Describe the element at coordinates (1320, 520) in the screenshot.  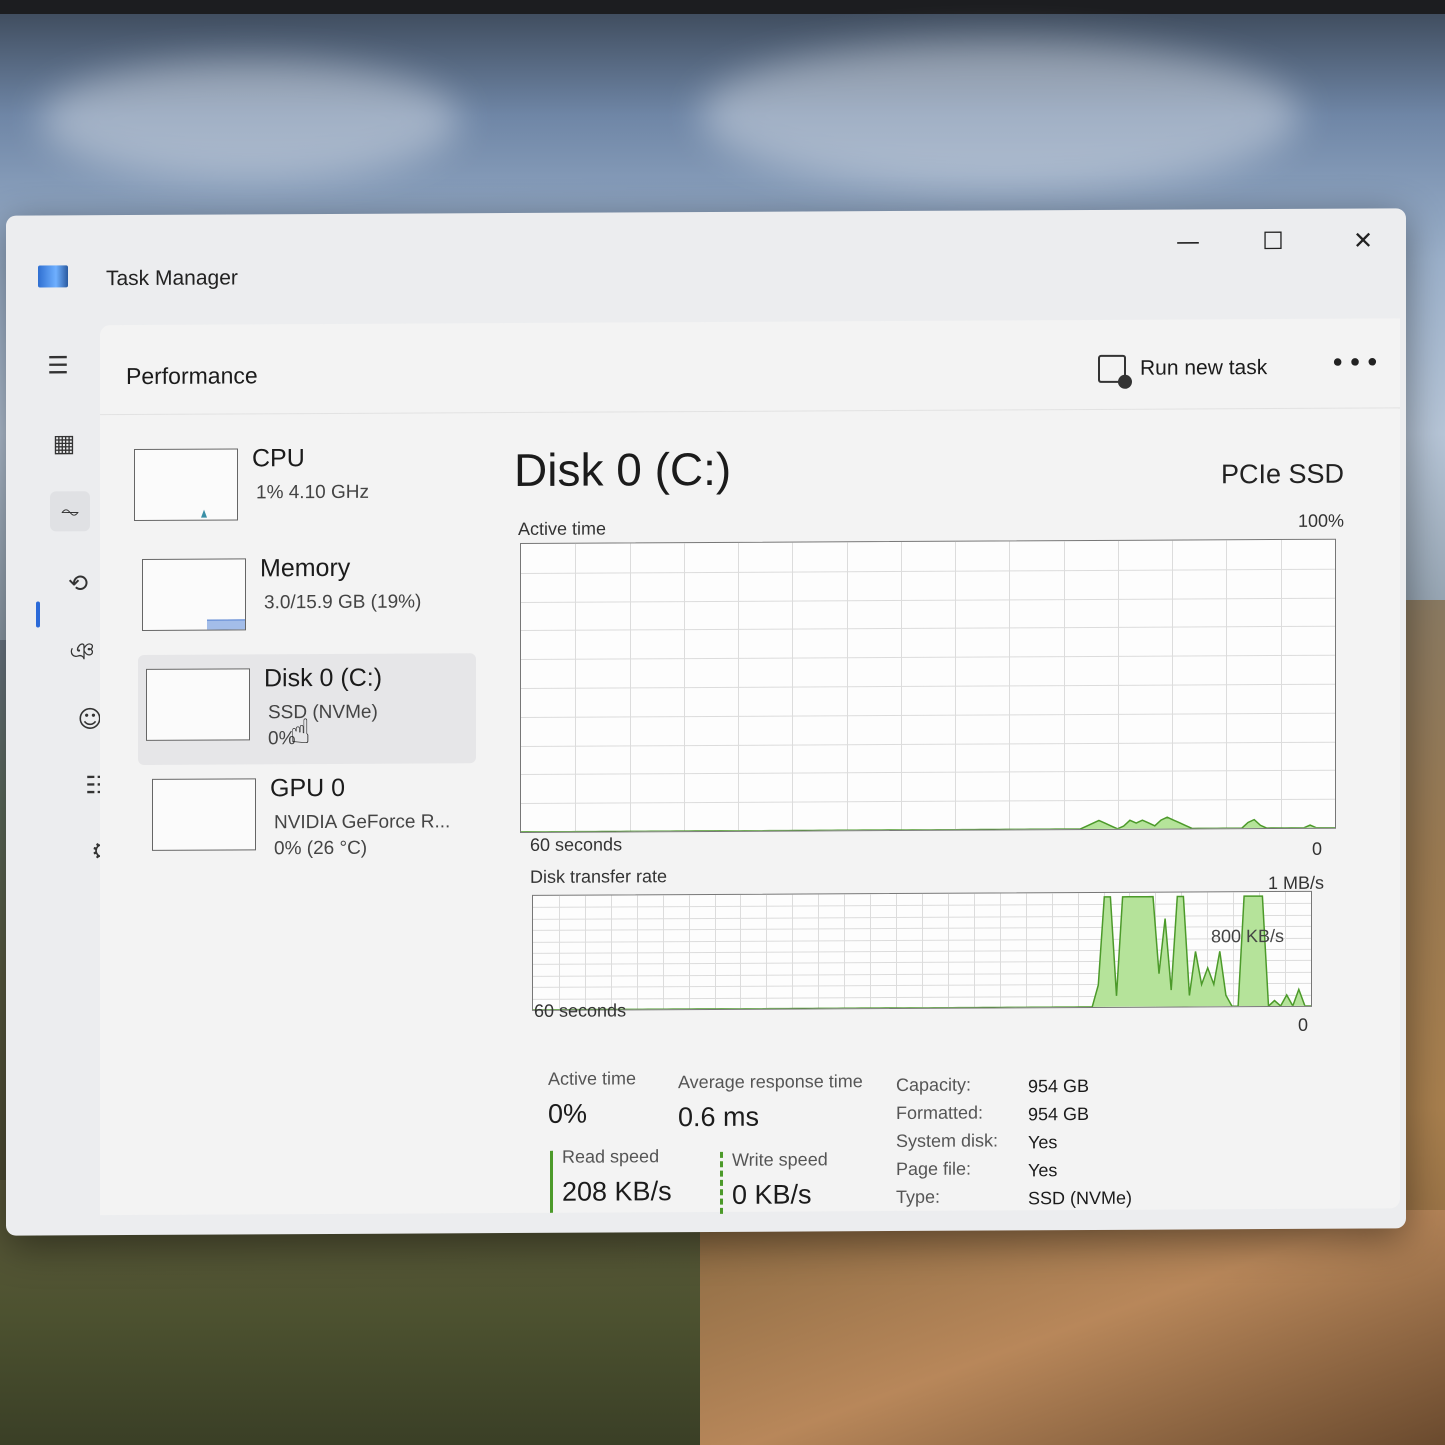
I see `active-time-chart-max: 100%` at that location.